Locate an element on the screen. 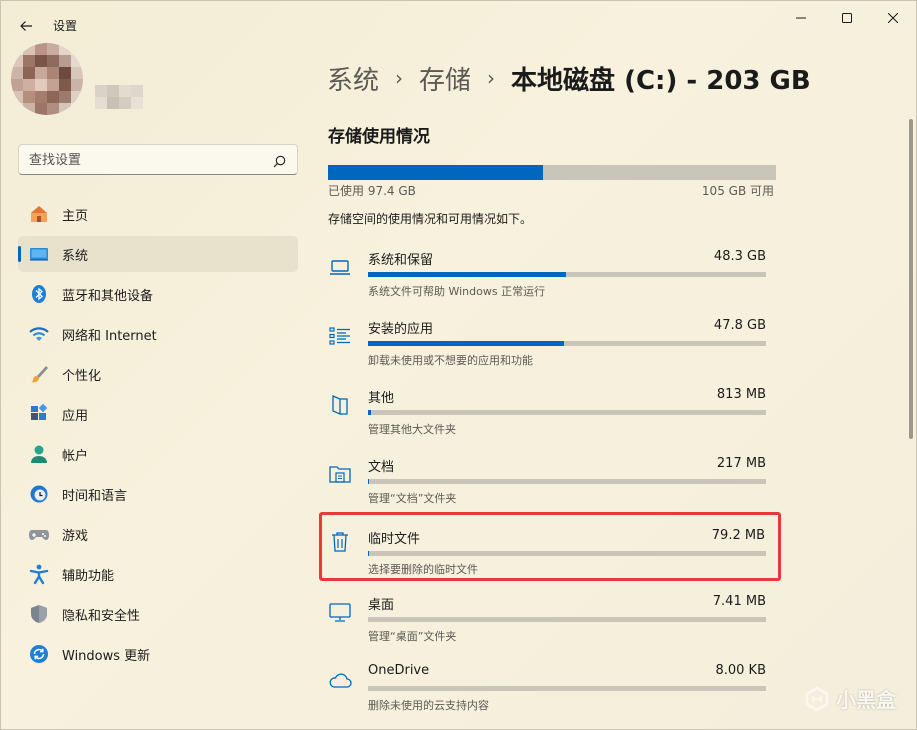 This screenshot has width=917, height=730. account-icon is located at coordinates (39, 454).